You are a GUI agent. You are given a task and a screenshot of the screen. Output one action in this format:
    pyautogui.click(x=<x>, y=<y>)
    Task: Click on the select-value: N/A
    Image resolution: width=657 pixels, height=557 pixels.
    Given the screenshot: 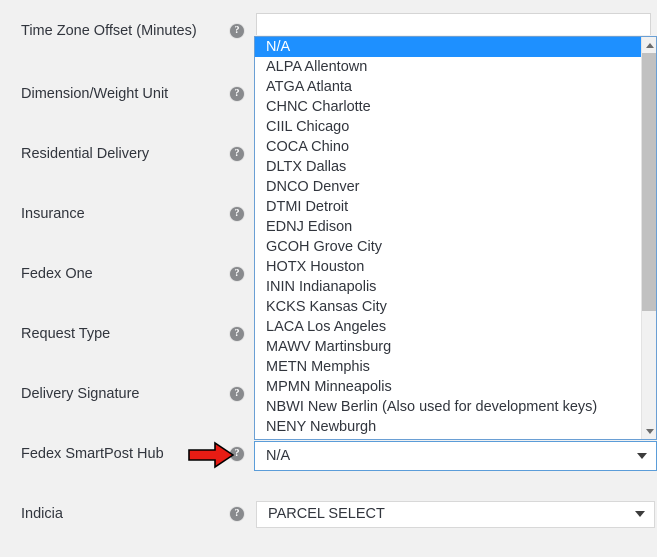 What is the action you would take?
    pyautogui.click(x=278, y=456)
    